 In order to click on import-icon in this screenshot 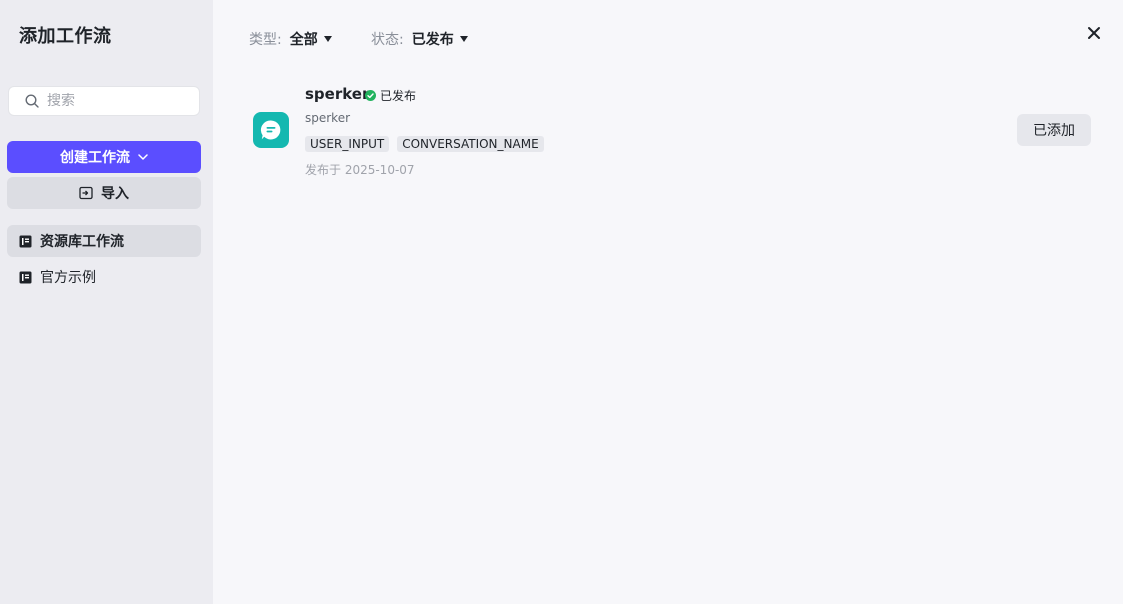, I will do `click(86, 193)`.